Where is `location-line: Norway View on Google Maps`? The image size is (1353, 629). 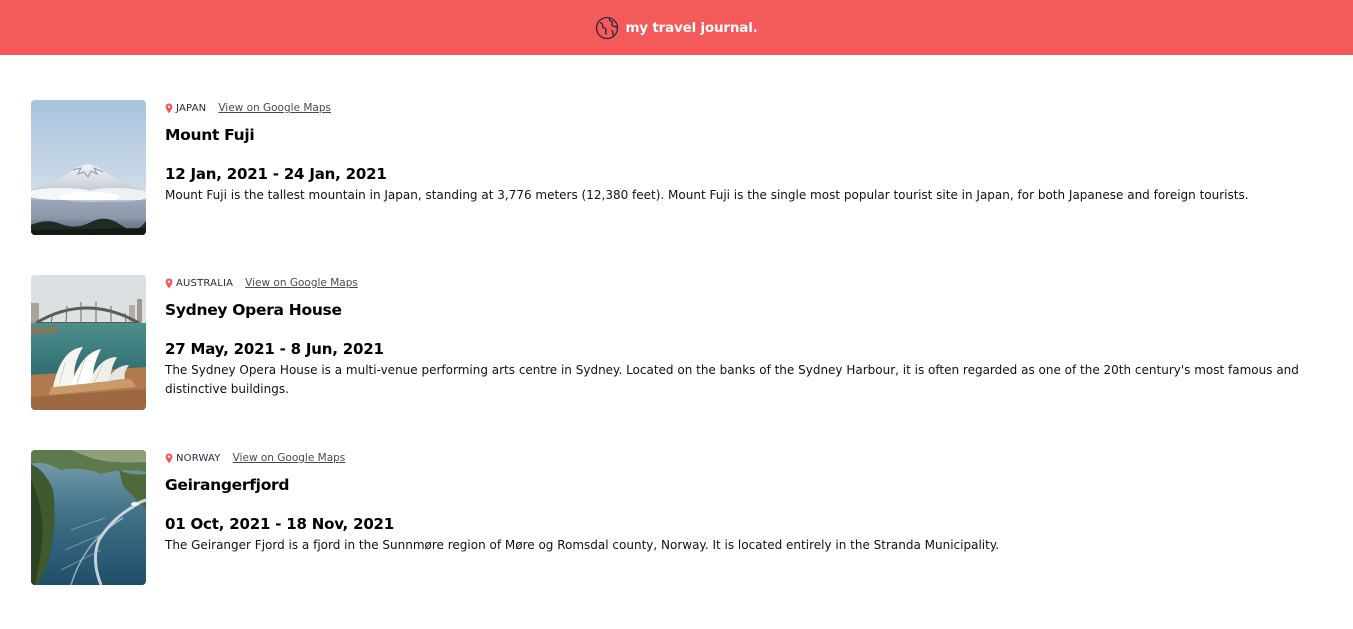 location-line: Norway View on Google Maps is located at coordinates (739, 458).